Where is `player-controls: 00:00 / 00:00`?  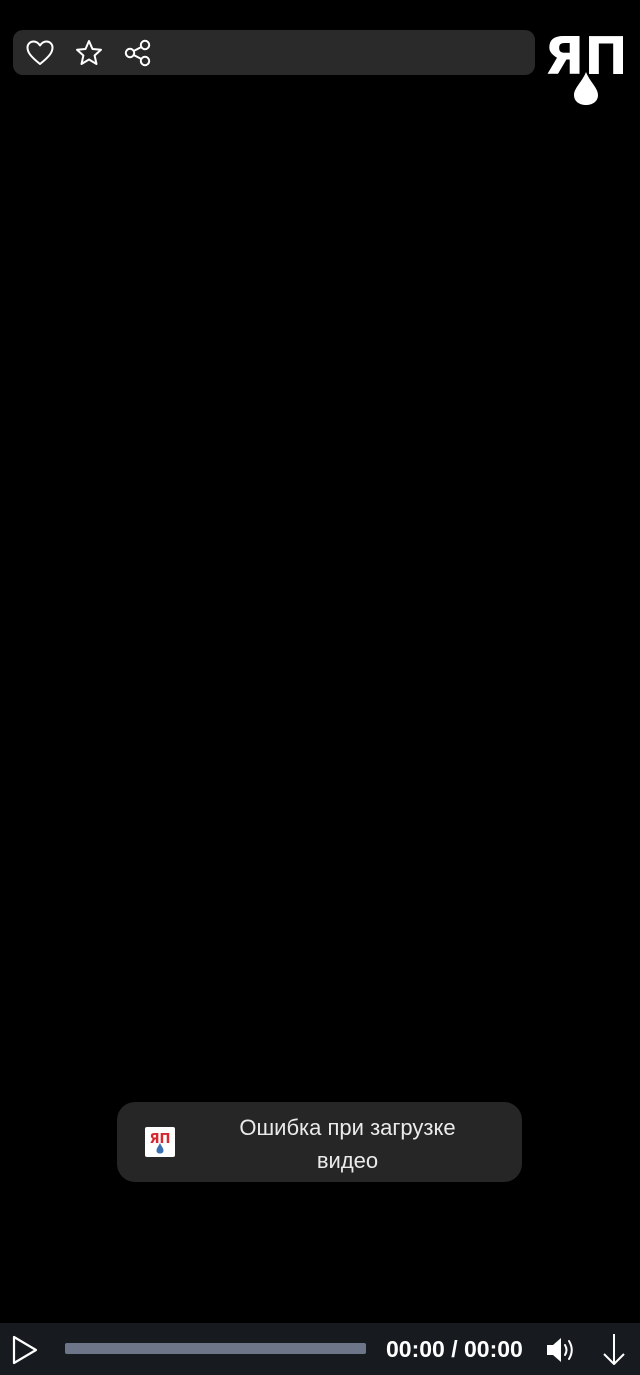 player-controls: 00:00 / 00:00 is located at coordinates (320, 1349).